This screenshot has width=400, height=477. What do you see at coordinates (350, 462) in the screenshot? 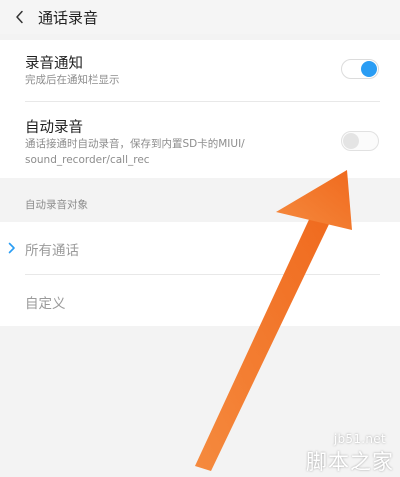
I see `watermark-logo: 脚本之家` at bounding box center [350, 462].